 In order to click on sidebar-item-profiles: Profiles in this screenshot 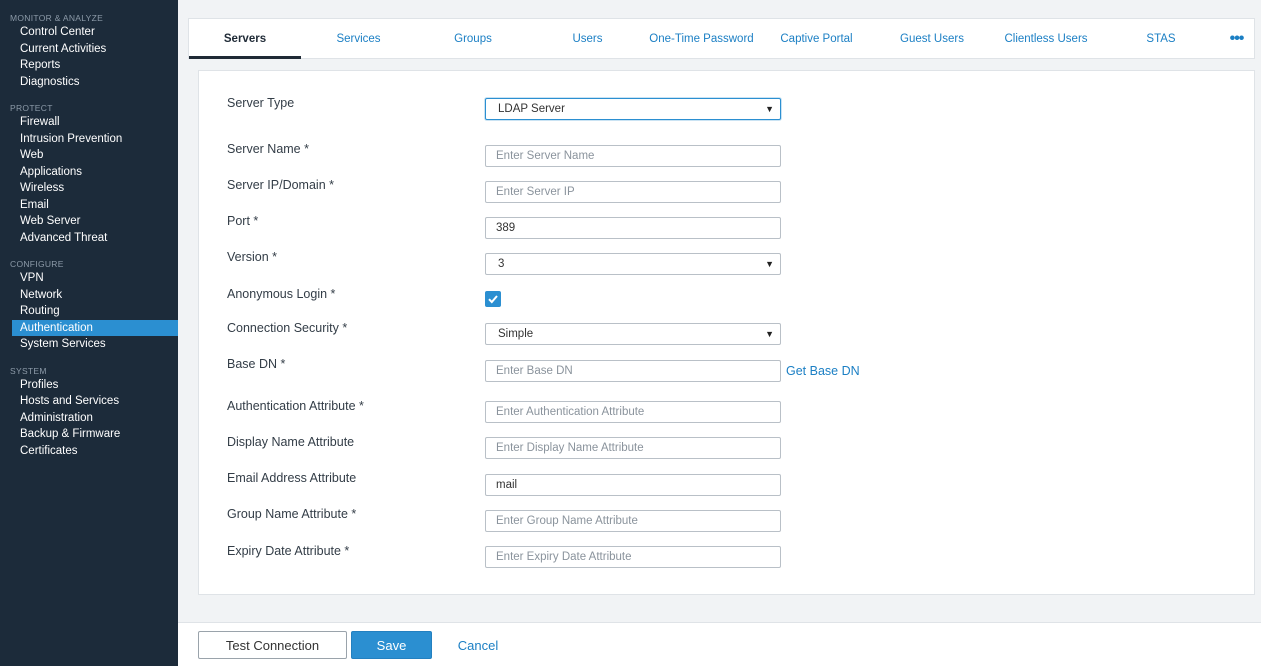, I will do `click(89, 385)`.